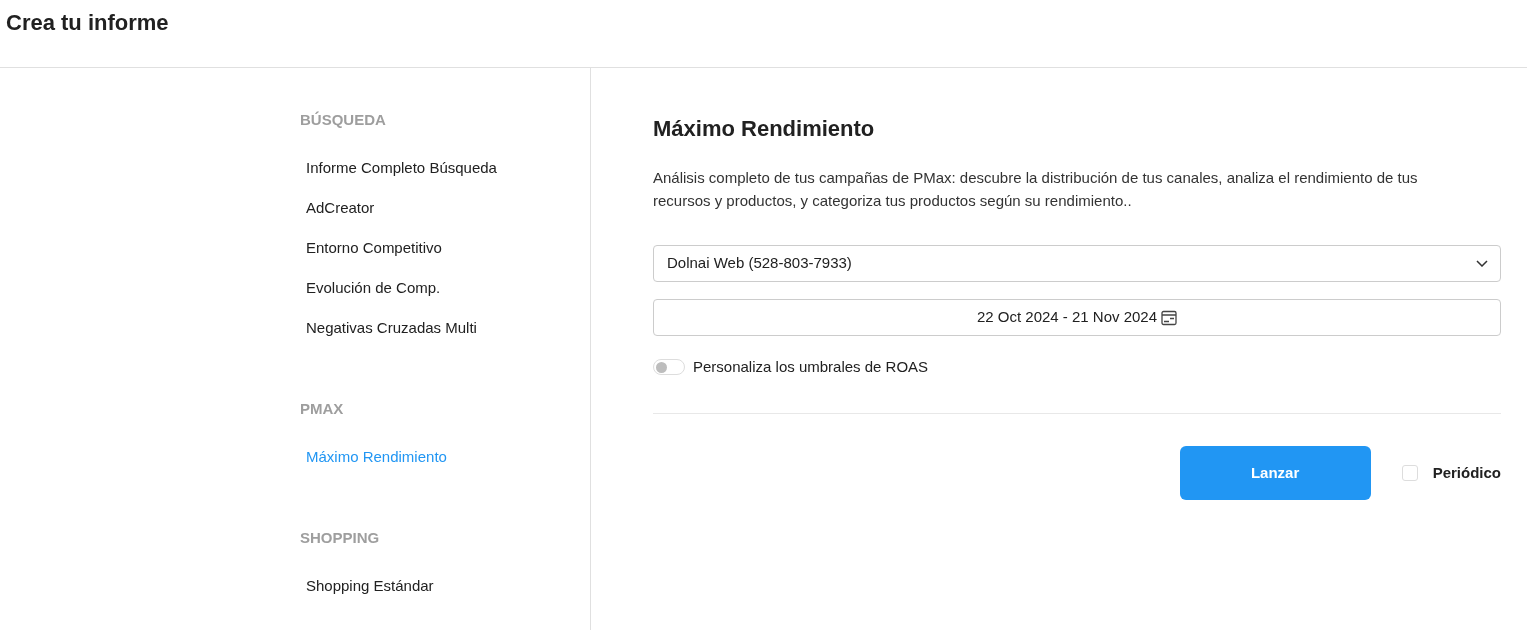  Describe the element at coordinates (340, 538) in the screenshot. I see `section-heading: SHOPPING` at that location.